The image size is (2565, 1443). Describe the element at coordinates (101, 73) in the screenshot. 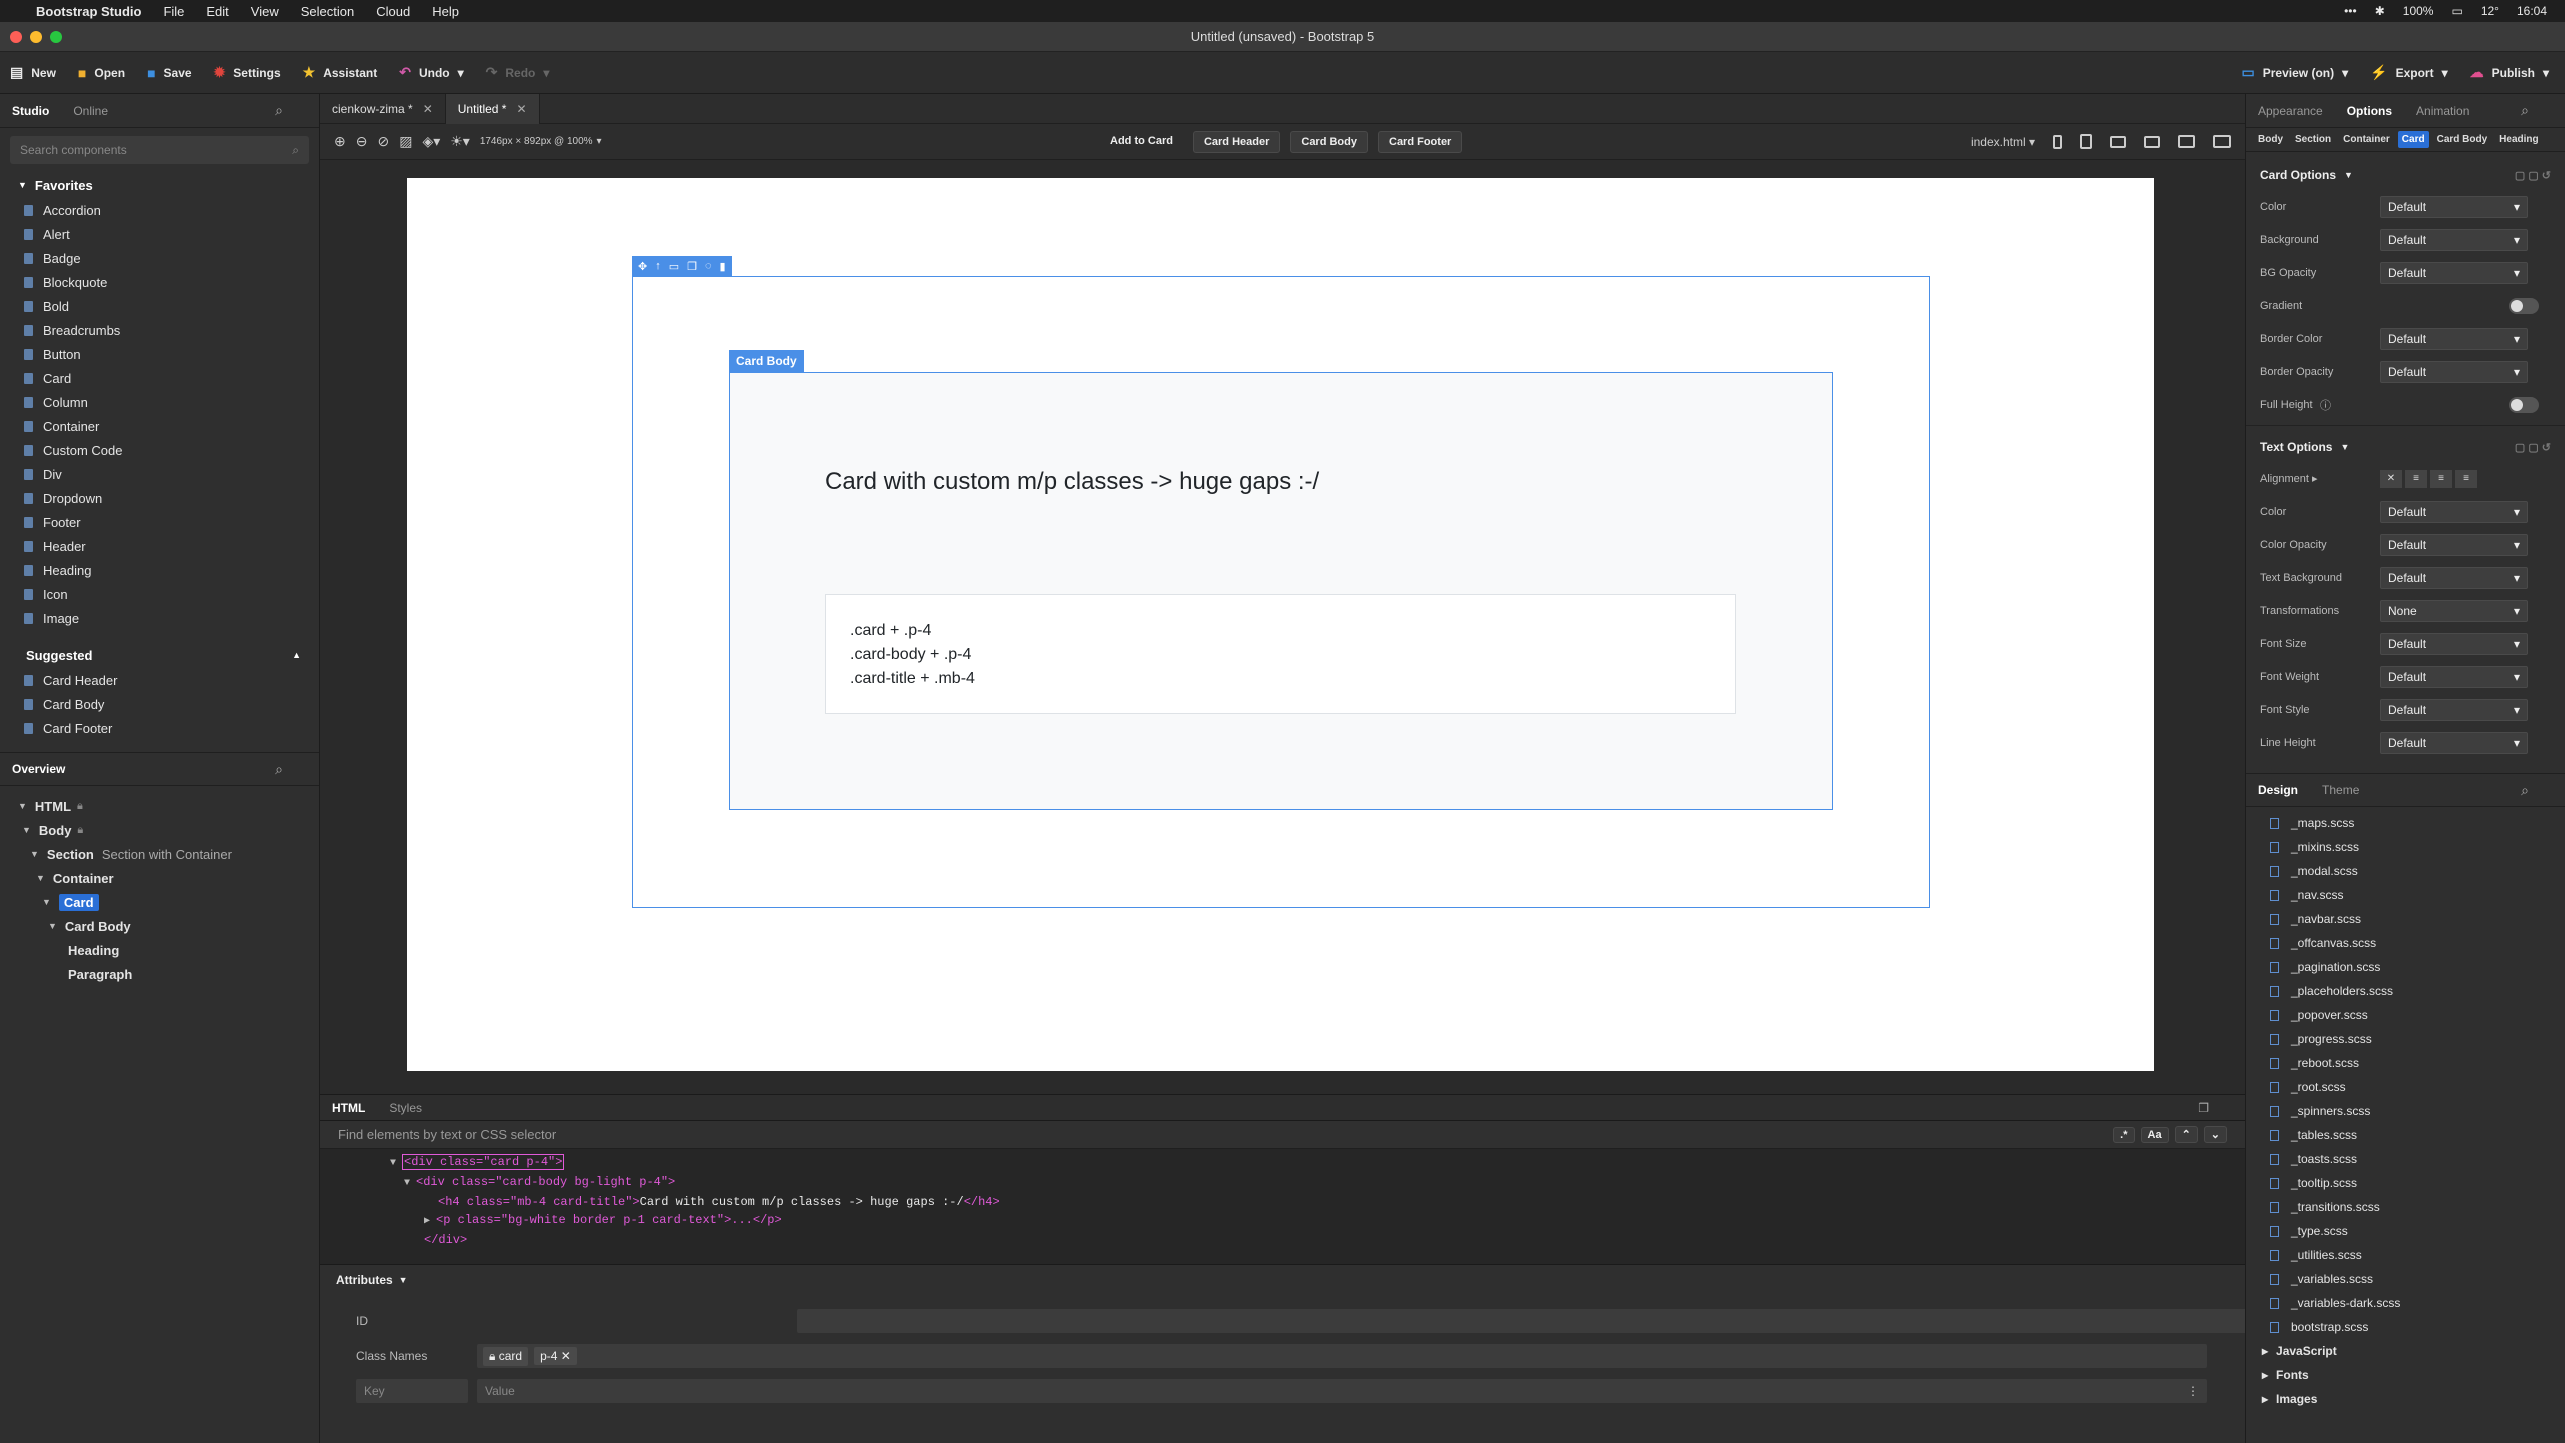

I see `open-button: ■ Open` at that location.